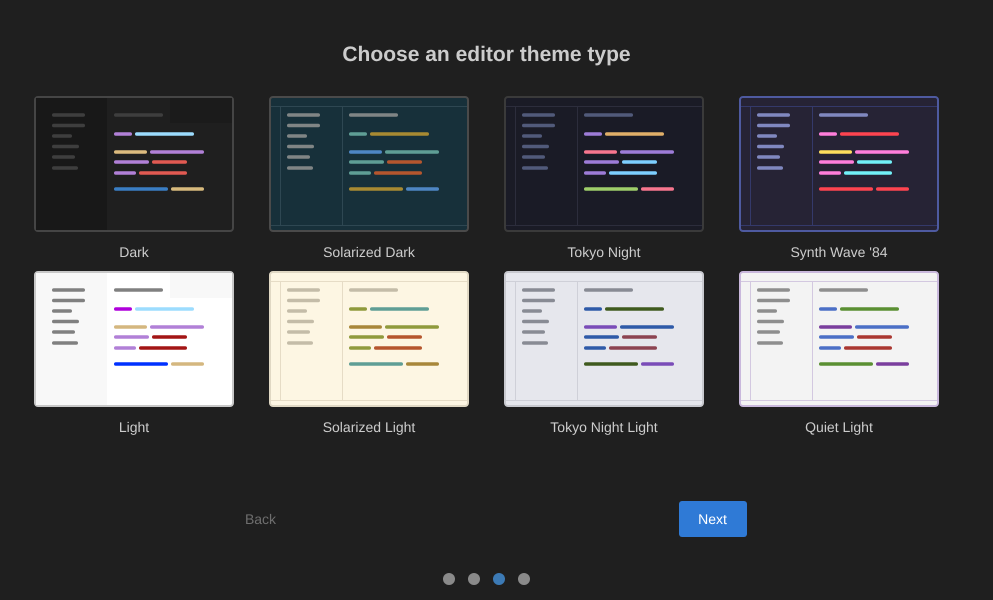 This screenshot has width=993, height=600. I want to click on theme-name: Solarized Dark, so click(369, 252).